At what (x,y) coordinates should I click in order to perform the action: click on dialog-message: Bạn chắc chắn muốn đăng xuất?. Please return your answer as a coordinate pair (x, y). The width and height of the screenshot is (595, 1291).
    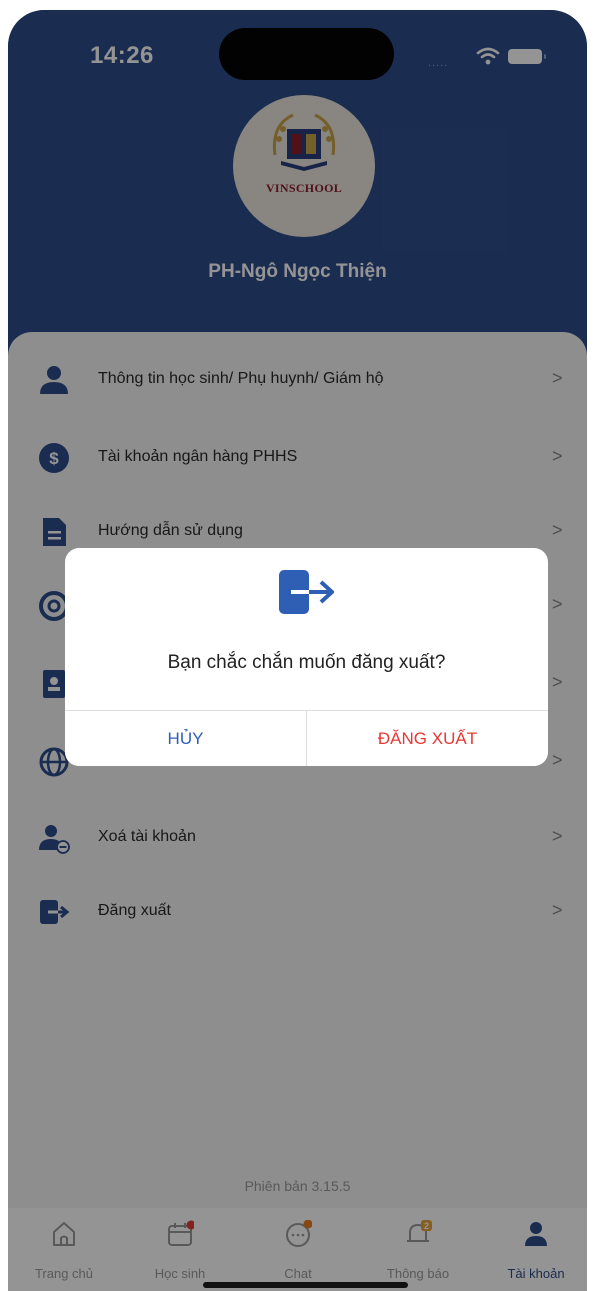
    Looking at the image, I should click on (306, 662).